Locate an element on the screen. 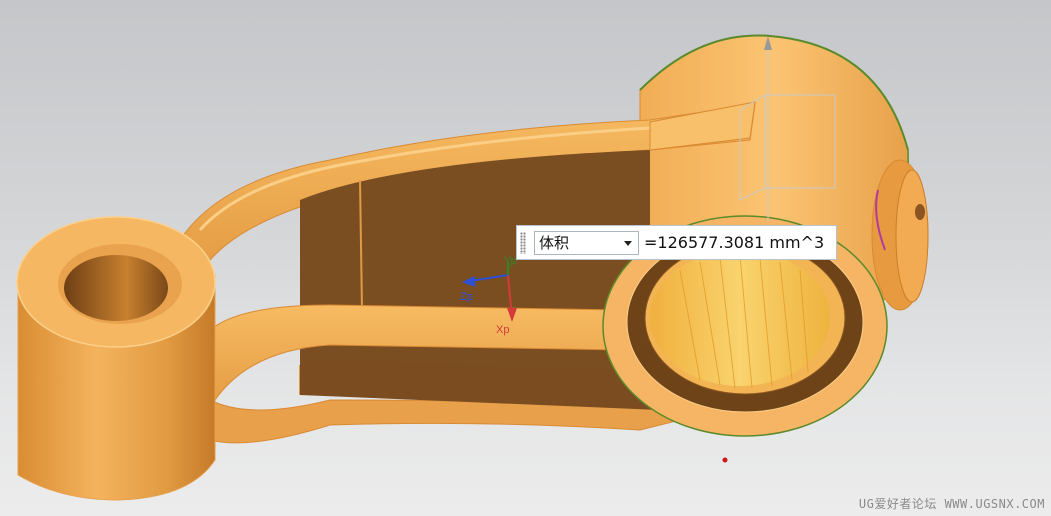 This screenshot has width=1051, height=516. z-axis-label: Zp is located at coordinates (466, 297).